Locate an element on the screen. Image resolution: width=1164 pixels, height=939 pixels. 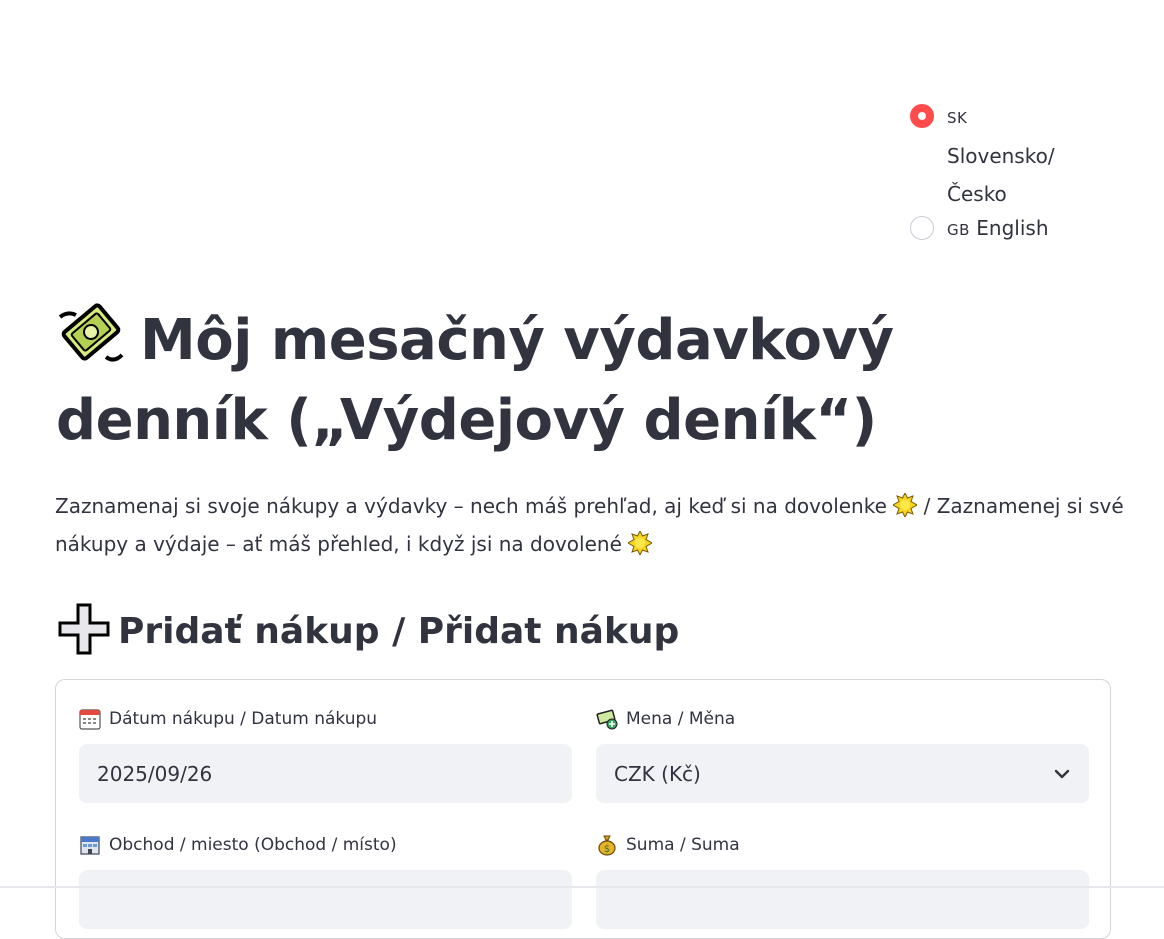
flag-gb-code: GB is located at coordinates (958, 230).